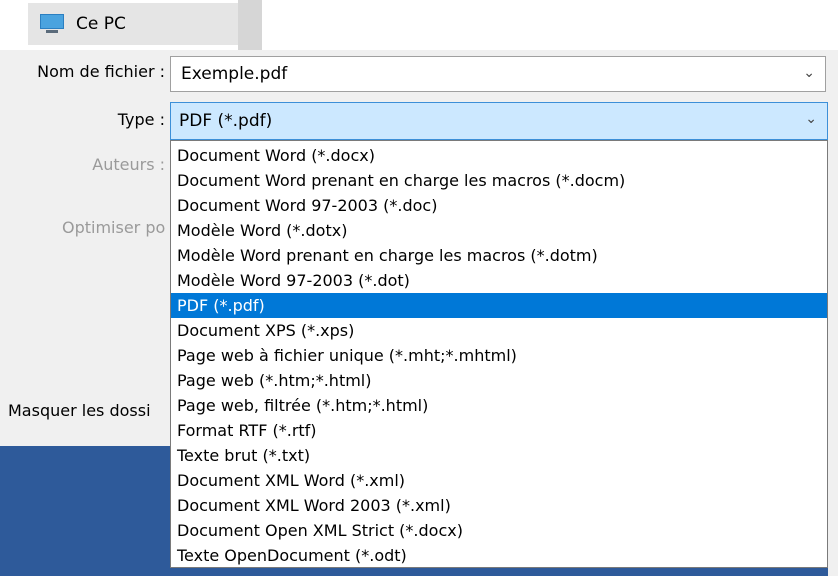  What do you see at coordinates (79, 410) in the screenshot?
I see `hide-folders-button: Masquer les dossi` at bounding box center [79, 410].